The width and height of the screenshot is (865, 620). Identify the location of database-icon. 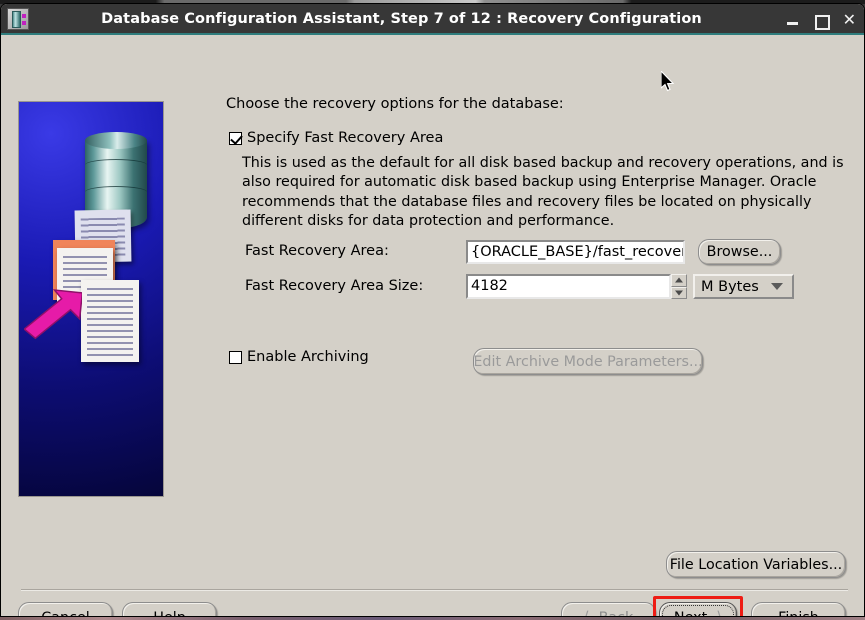
(18, 18).